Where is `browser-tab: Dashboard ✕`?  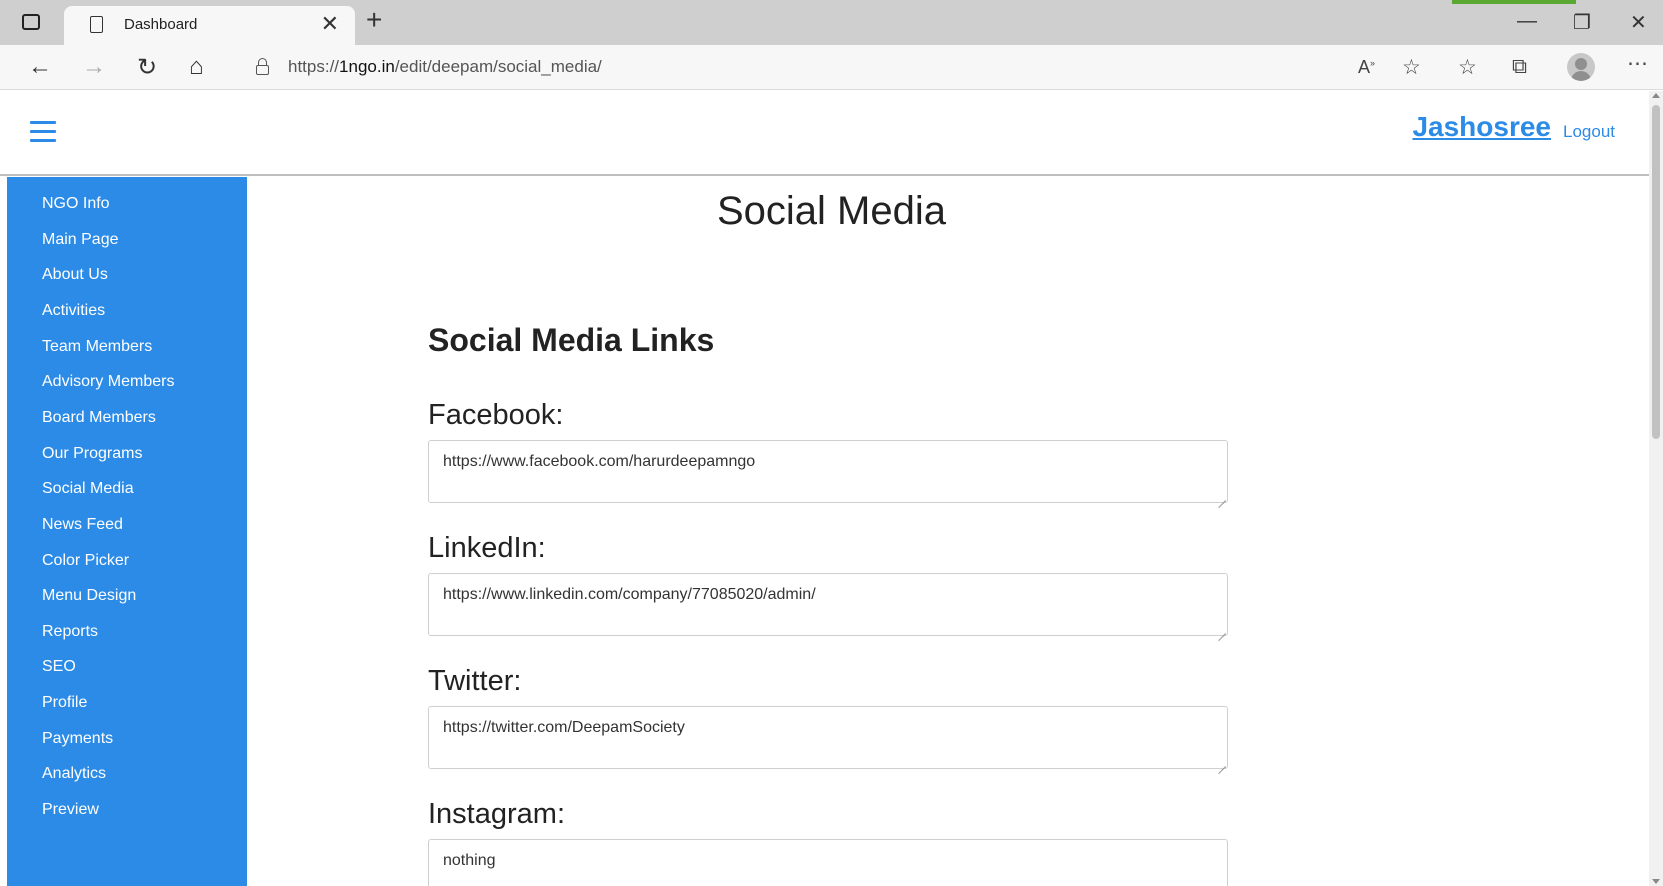 browser-tab: Dashboard ✕ is located at coordinates (209, 25).